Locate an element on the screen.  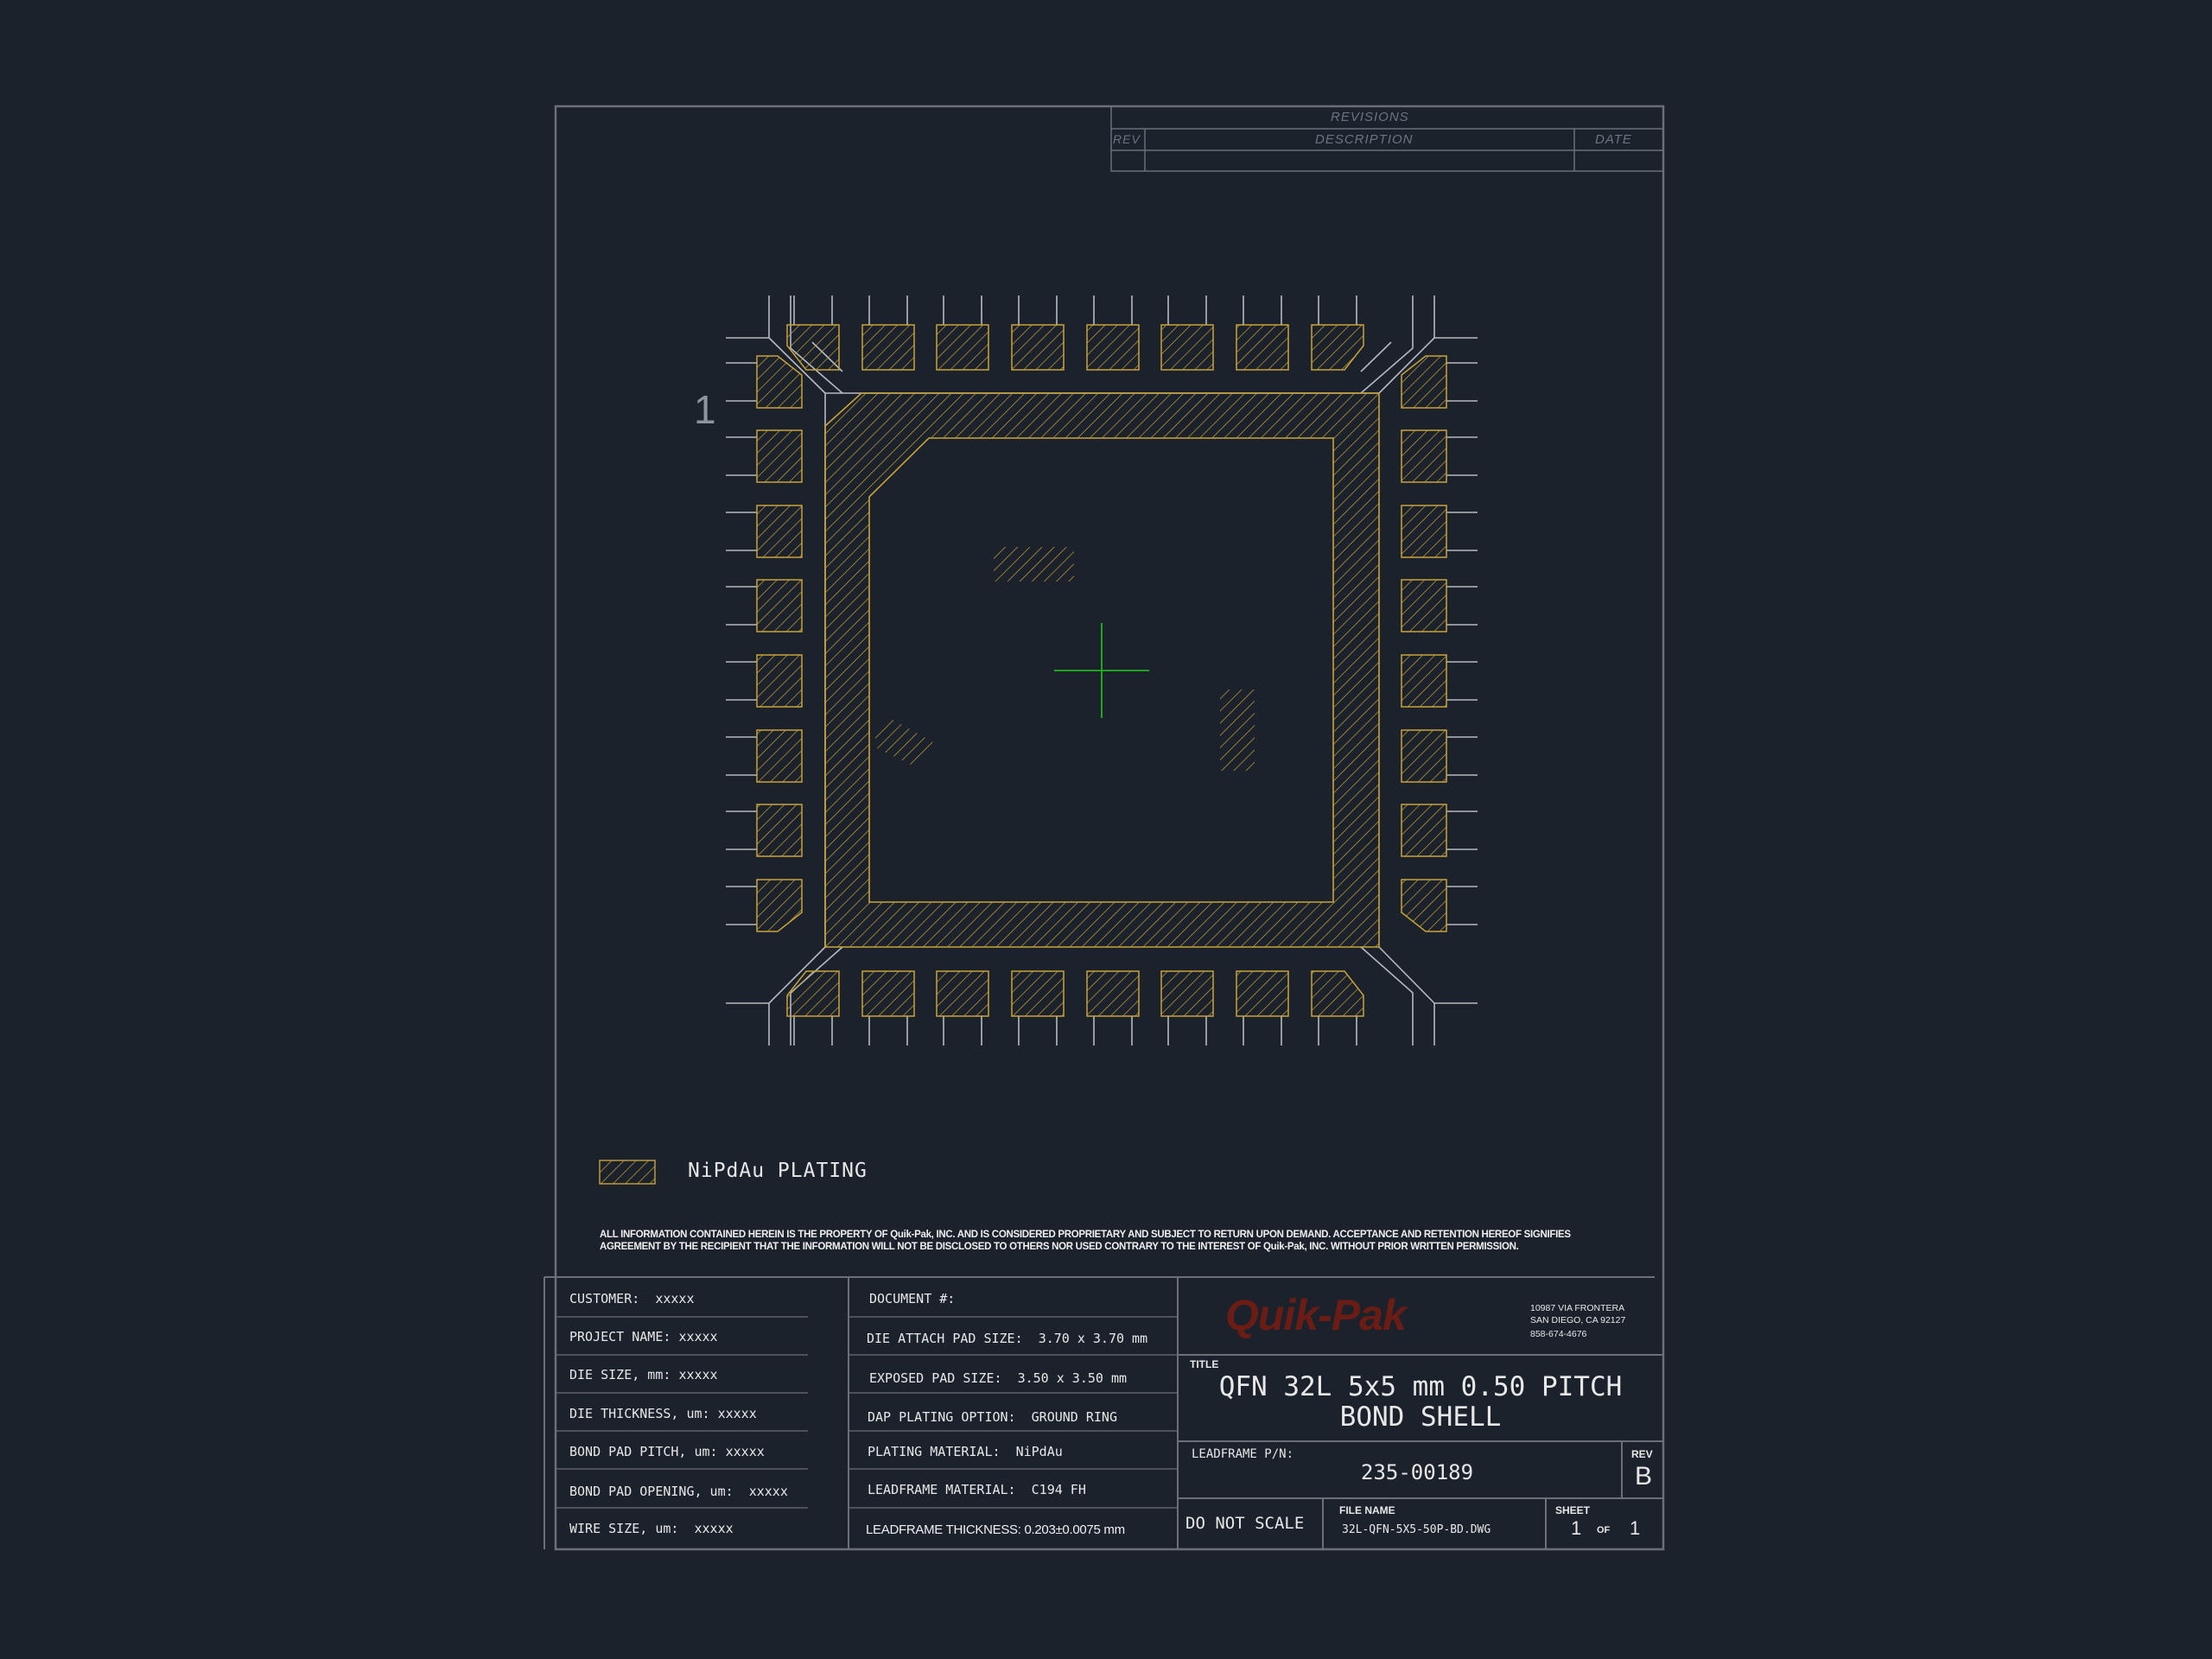
drawing-title-line1: QFN 32L 5x5 mm 0.50 PITCH is located at coordinates (1420, 1386).